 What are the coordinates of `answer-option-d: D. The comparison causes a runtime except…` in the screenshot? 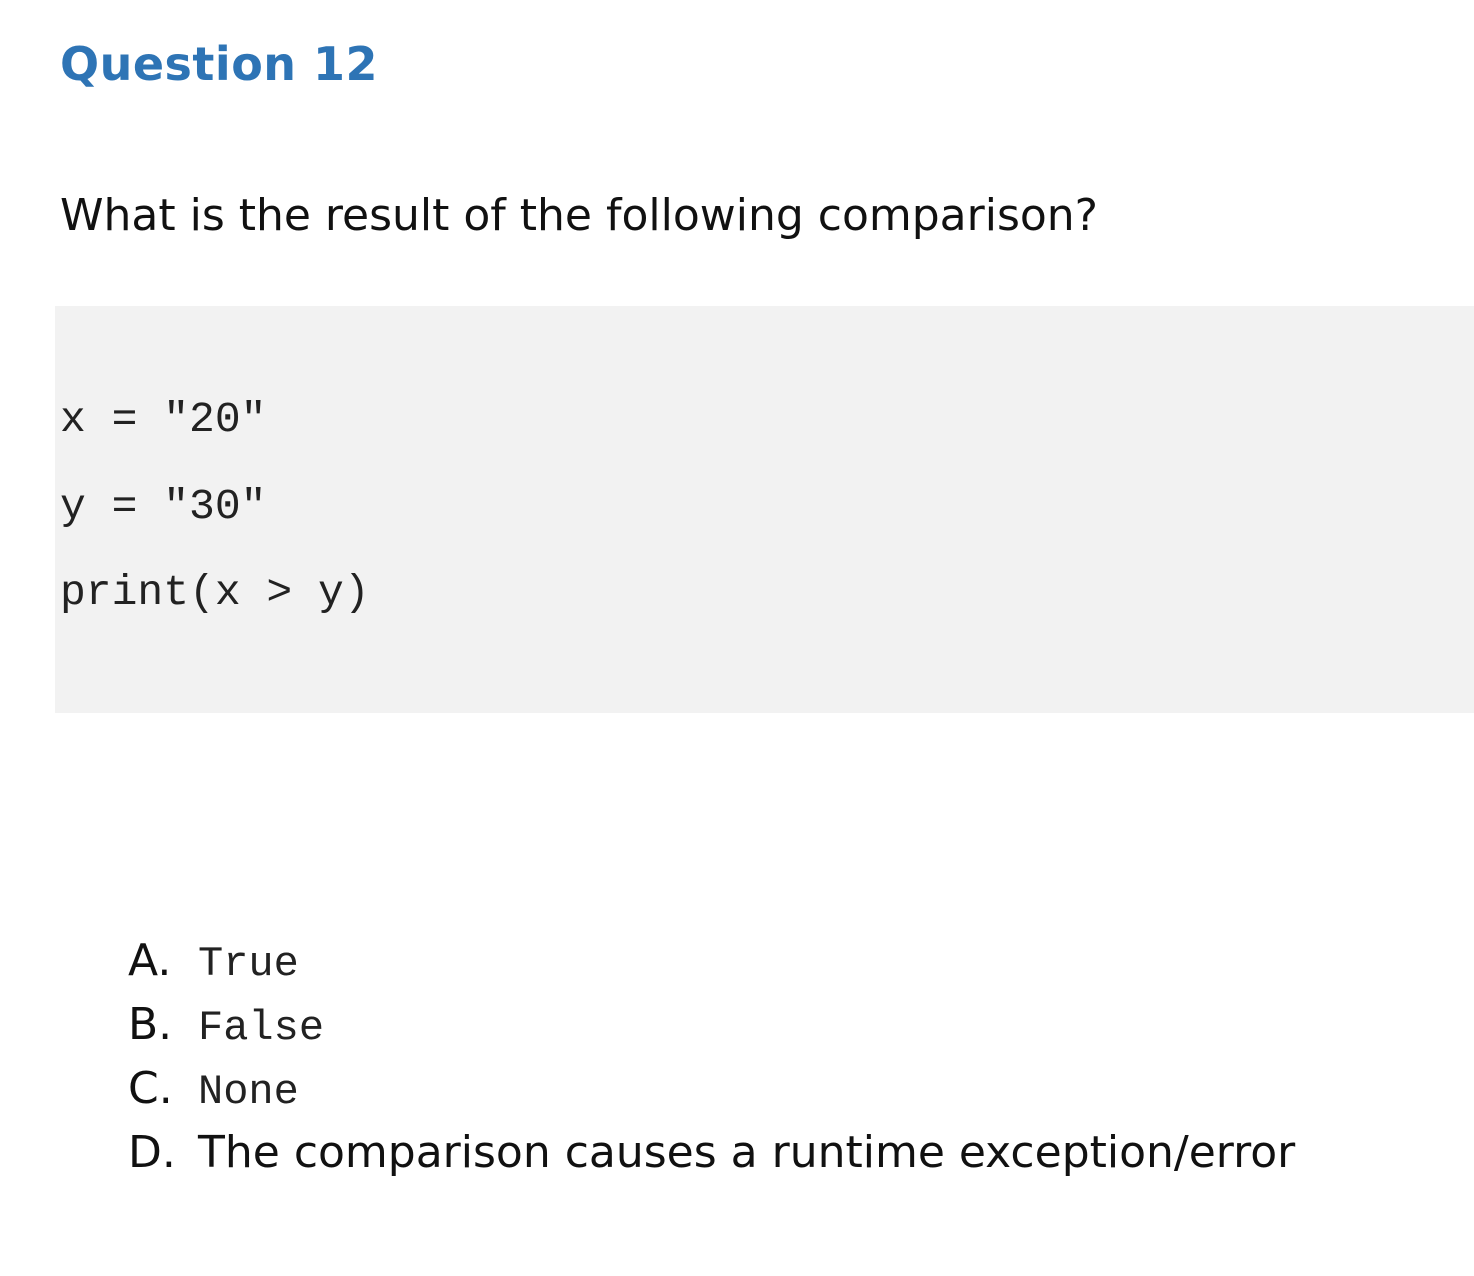 It's located at (711, 1156).